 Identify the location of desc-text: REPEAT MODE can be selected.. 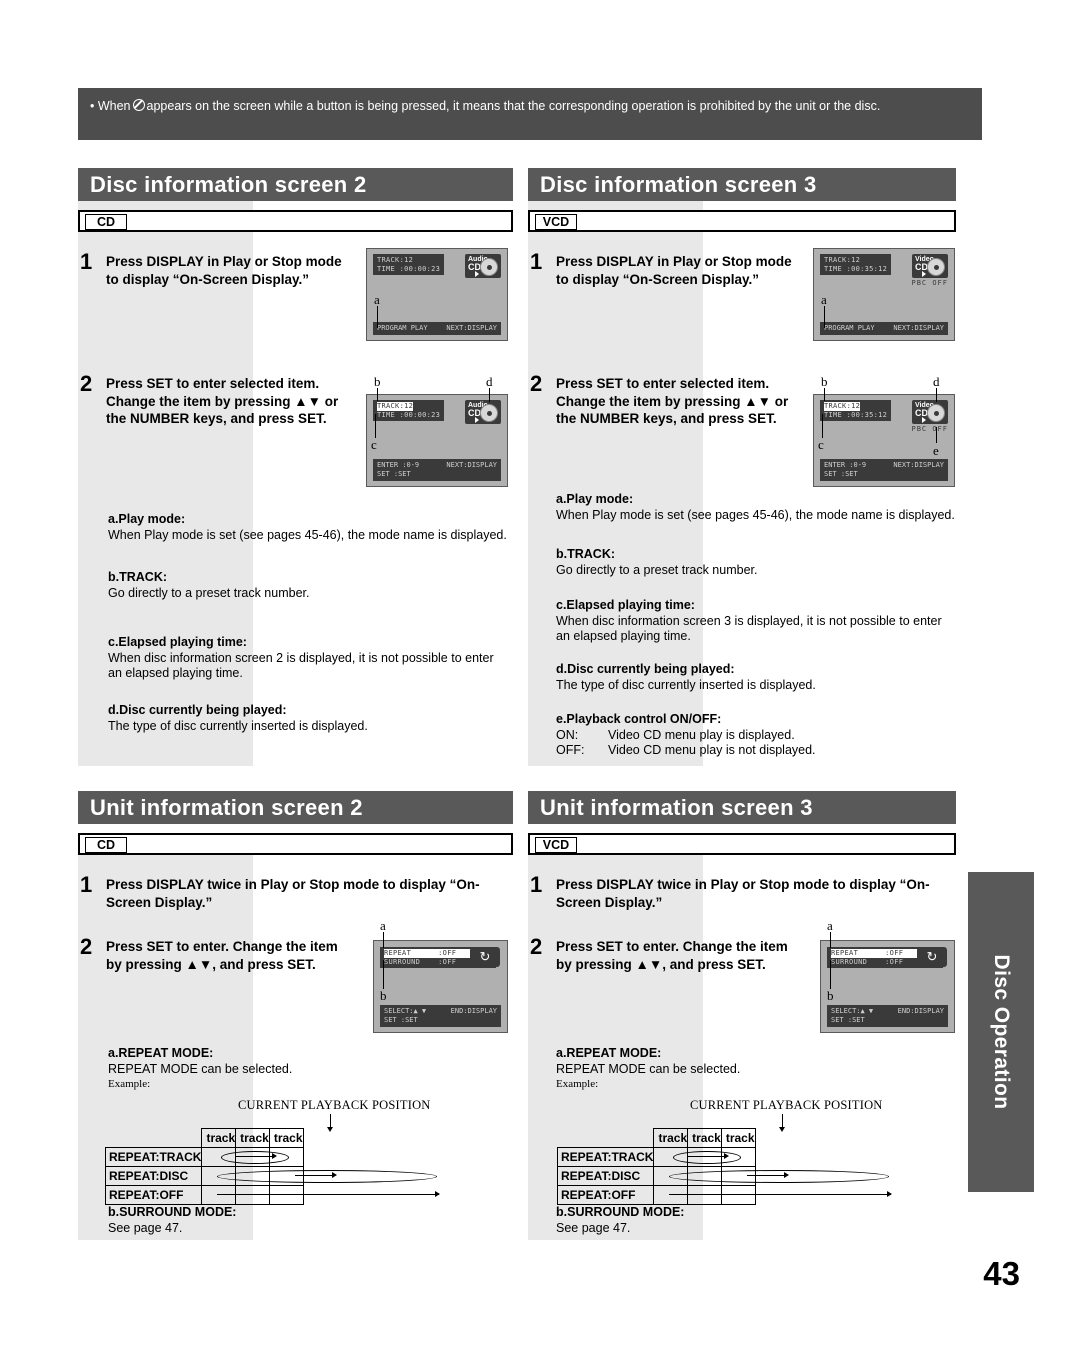
(648, 1068).